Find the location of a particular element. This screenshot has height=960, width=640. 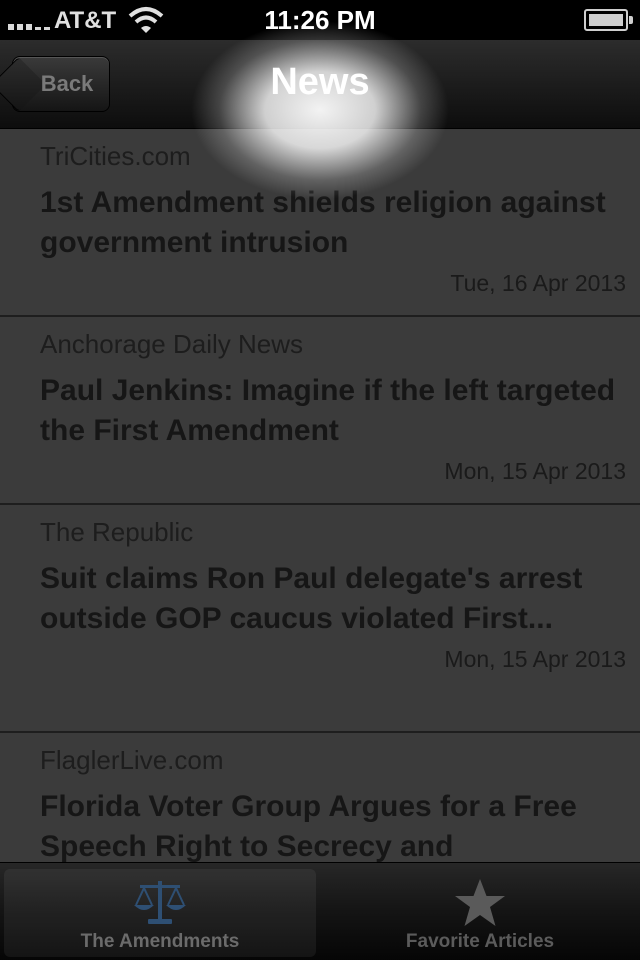

tab-label: The Amendments is located at coordinates (160, 941).